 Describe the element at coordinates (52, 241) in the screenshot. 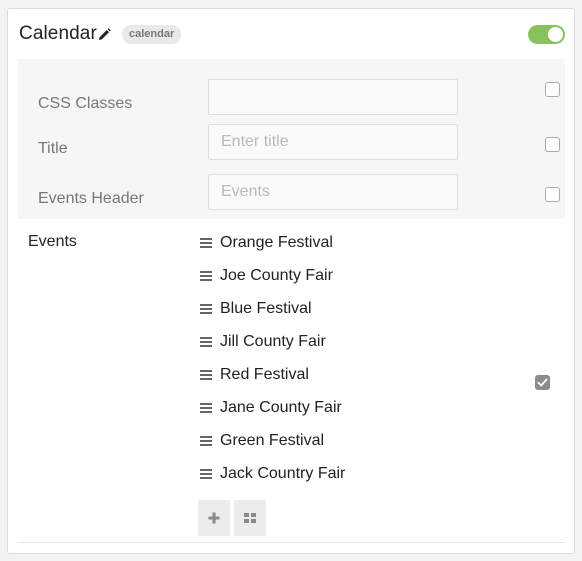

I see `events-label: Events` at that location.